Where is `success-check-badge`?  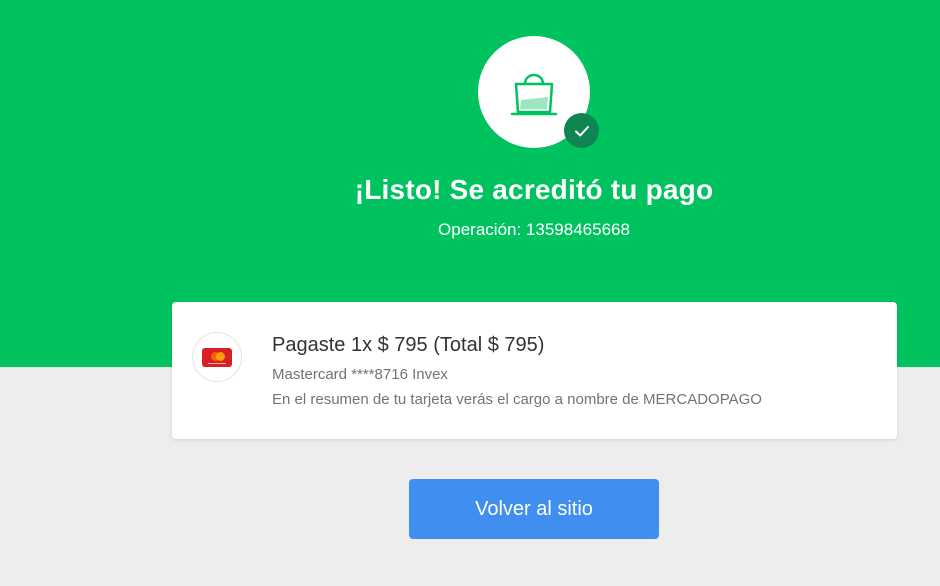 success-check-badge is located at coordinates (581, 130).